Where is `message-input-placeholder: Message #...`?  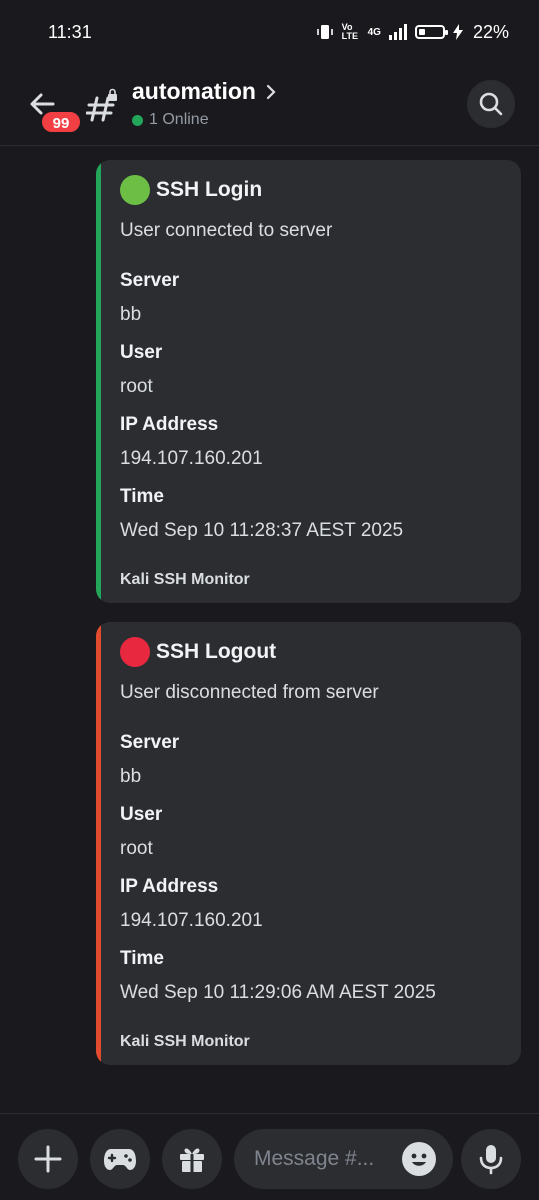
message-input-placeholder: Message #... is located at coordinates (314, 1158).